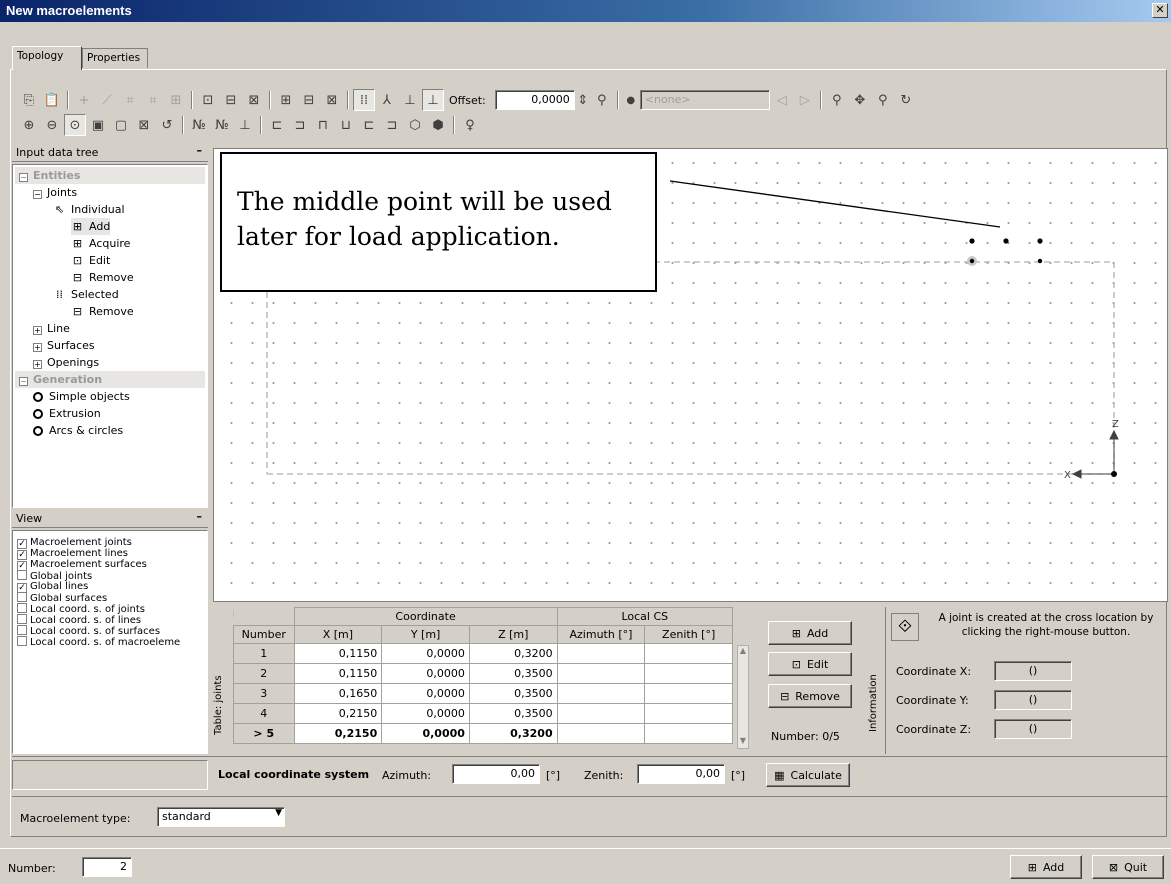 The width and height of the screenshot is (1171, 884). What do you see at coordinates (364, 100) in the screenshot?
I see `grid-snap-icon: ⁞⁞` at bounding box center [364, 100].